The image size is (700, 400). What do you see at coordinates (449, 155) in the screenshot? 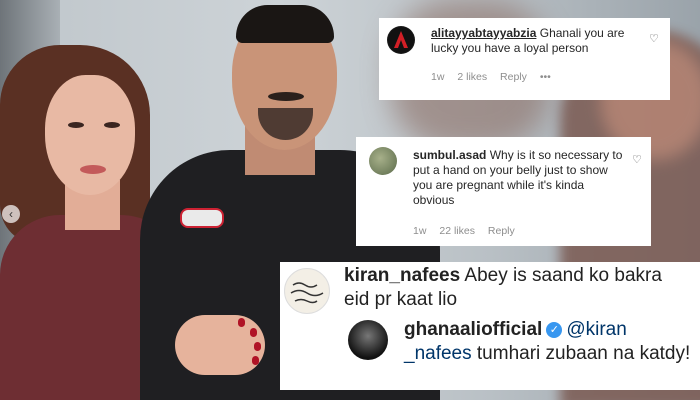
I see `comment-username: sumbul.asad` at bounding box center [449, 155].